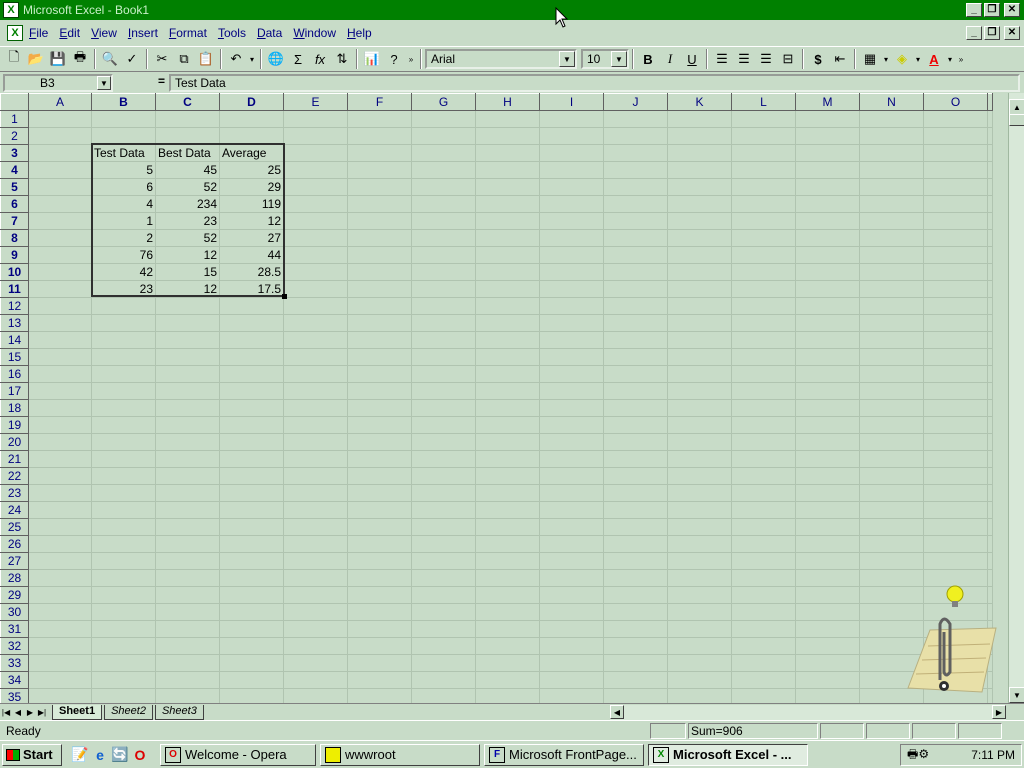 This screenshot has height=768, width=1024. What do you see at coordinates (14, 629) in the screenshot?
I see `row-header: 31` at bounding box center [14, 629].